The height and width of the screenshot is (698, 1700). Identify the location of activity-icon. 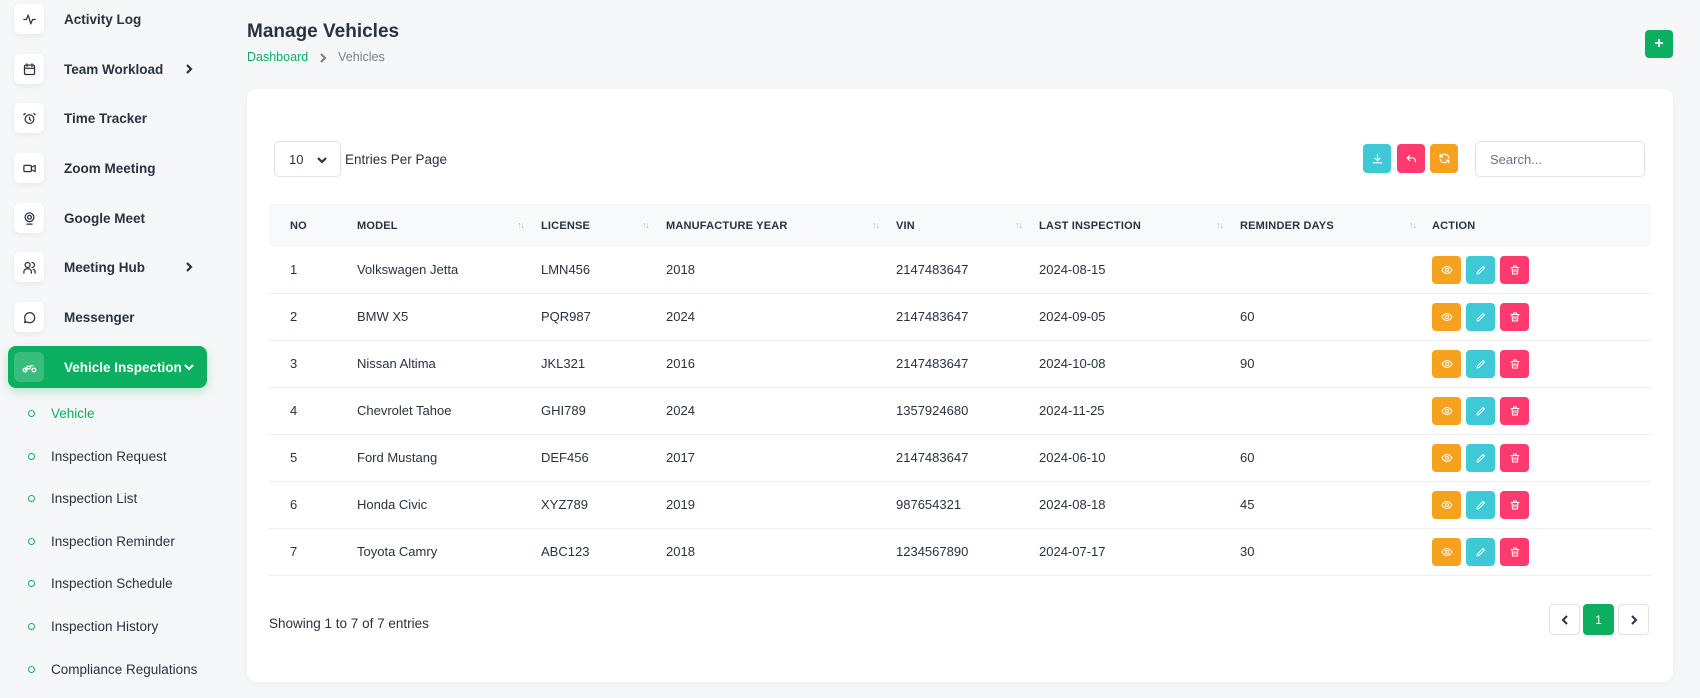
(29, 19).